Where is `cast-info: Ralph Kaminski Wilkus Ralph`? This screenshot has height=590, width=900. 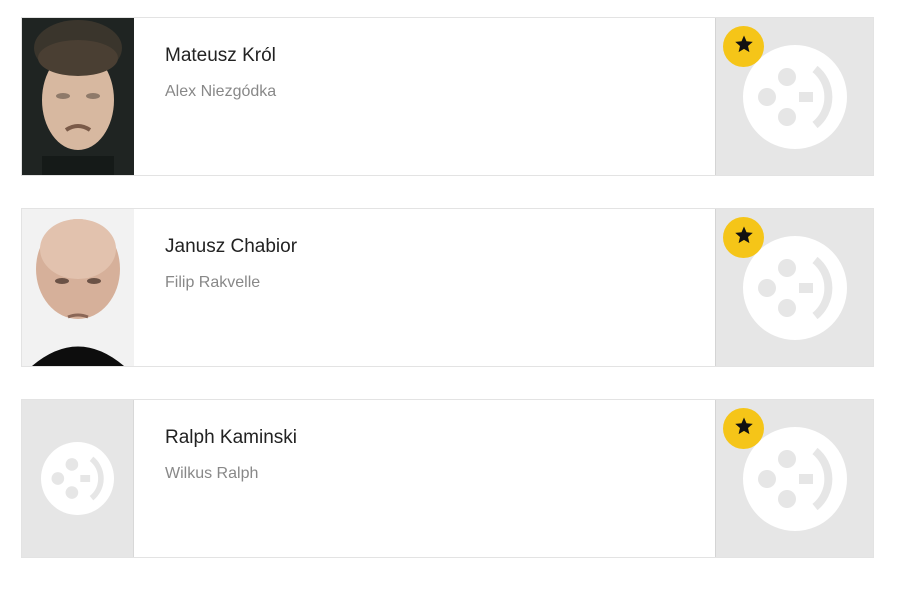 cast-info: Ralph Kaminski Wilkus Ralph is located at coordinates (231, 455).